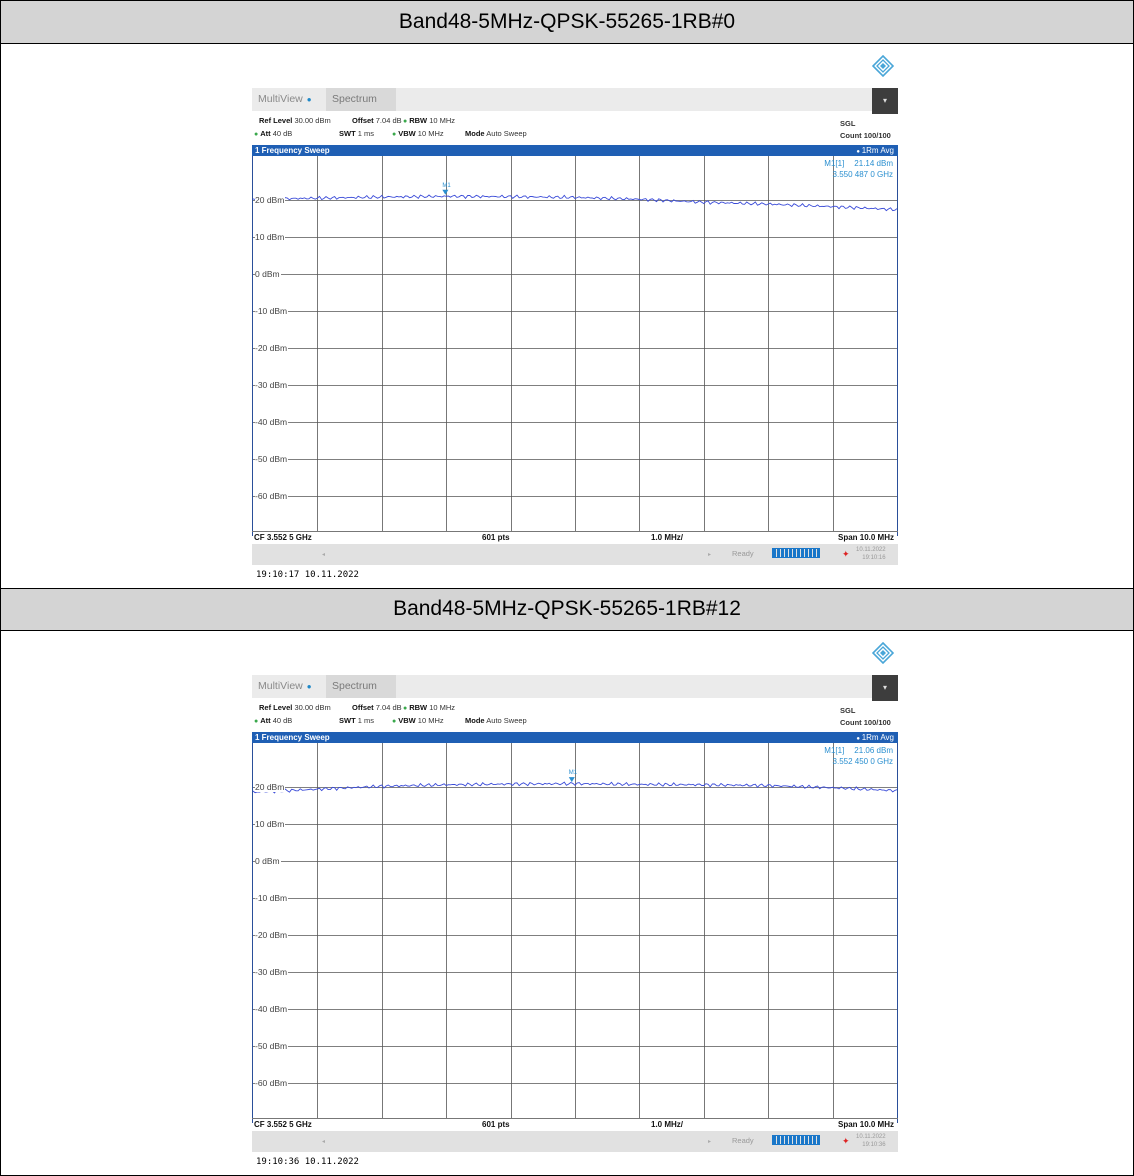  Describe the element at coordinates (347, 133) in the screenshot. I see `param-label: SWT` at that location.